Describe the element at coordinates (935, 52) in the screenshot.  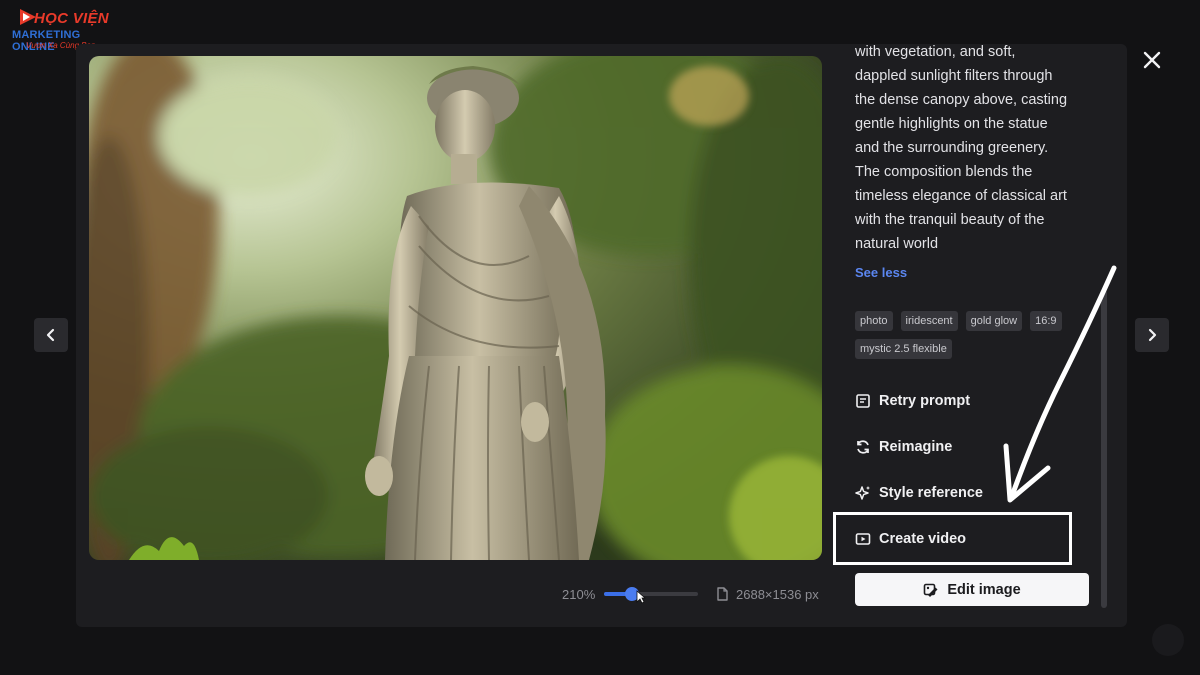
I see `description-line: with vegetation, and soft,` at that location.